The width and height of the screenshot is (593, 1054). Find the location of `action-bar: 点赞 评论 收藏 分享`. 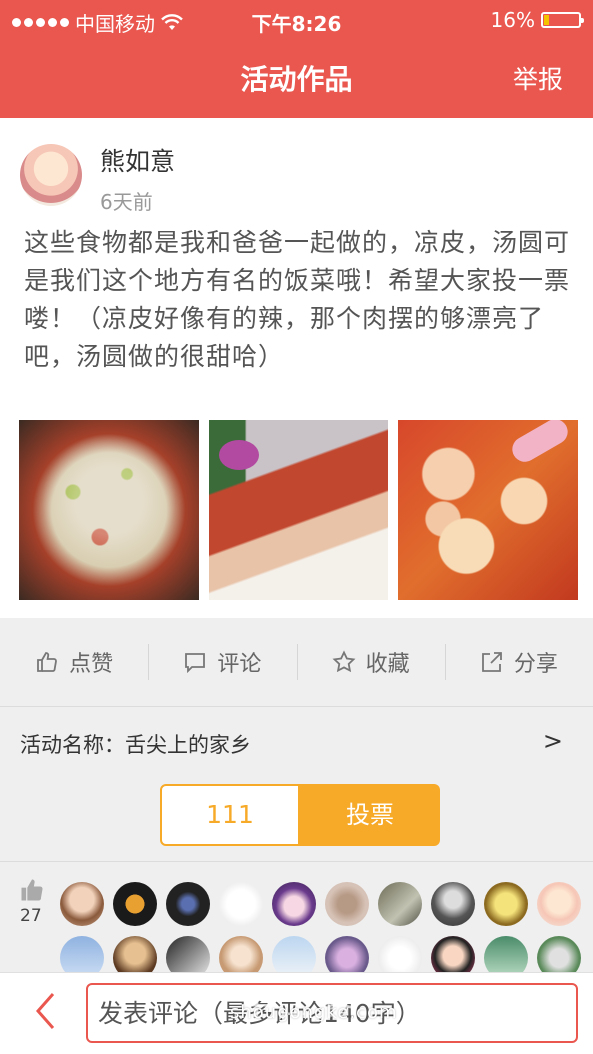

action-bar: 点赞 评论 收藏 分享 is located at coordinates (296, 662).